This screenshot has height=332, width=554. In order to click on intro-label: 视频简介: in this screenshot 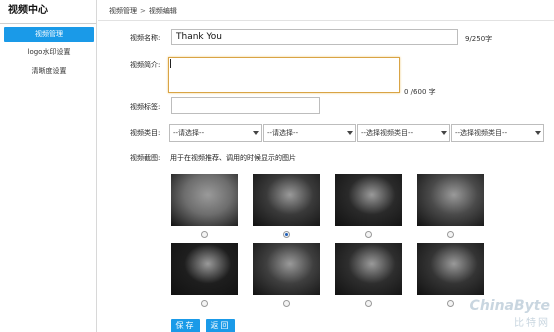, I will do `click(145, 65)`.